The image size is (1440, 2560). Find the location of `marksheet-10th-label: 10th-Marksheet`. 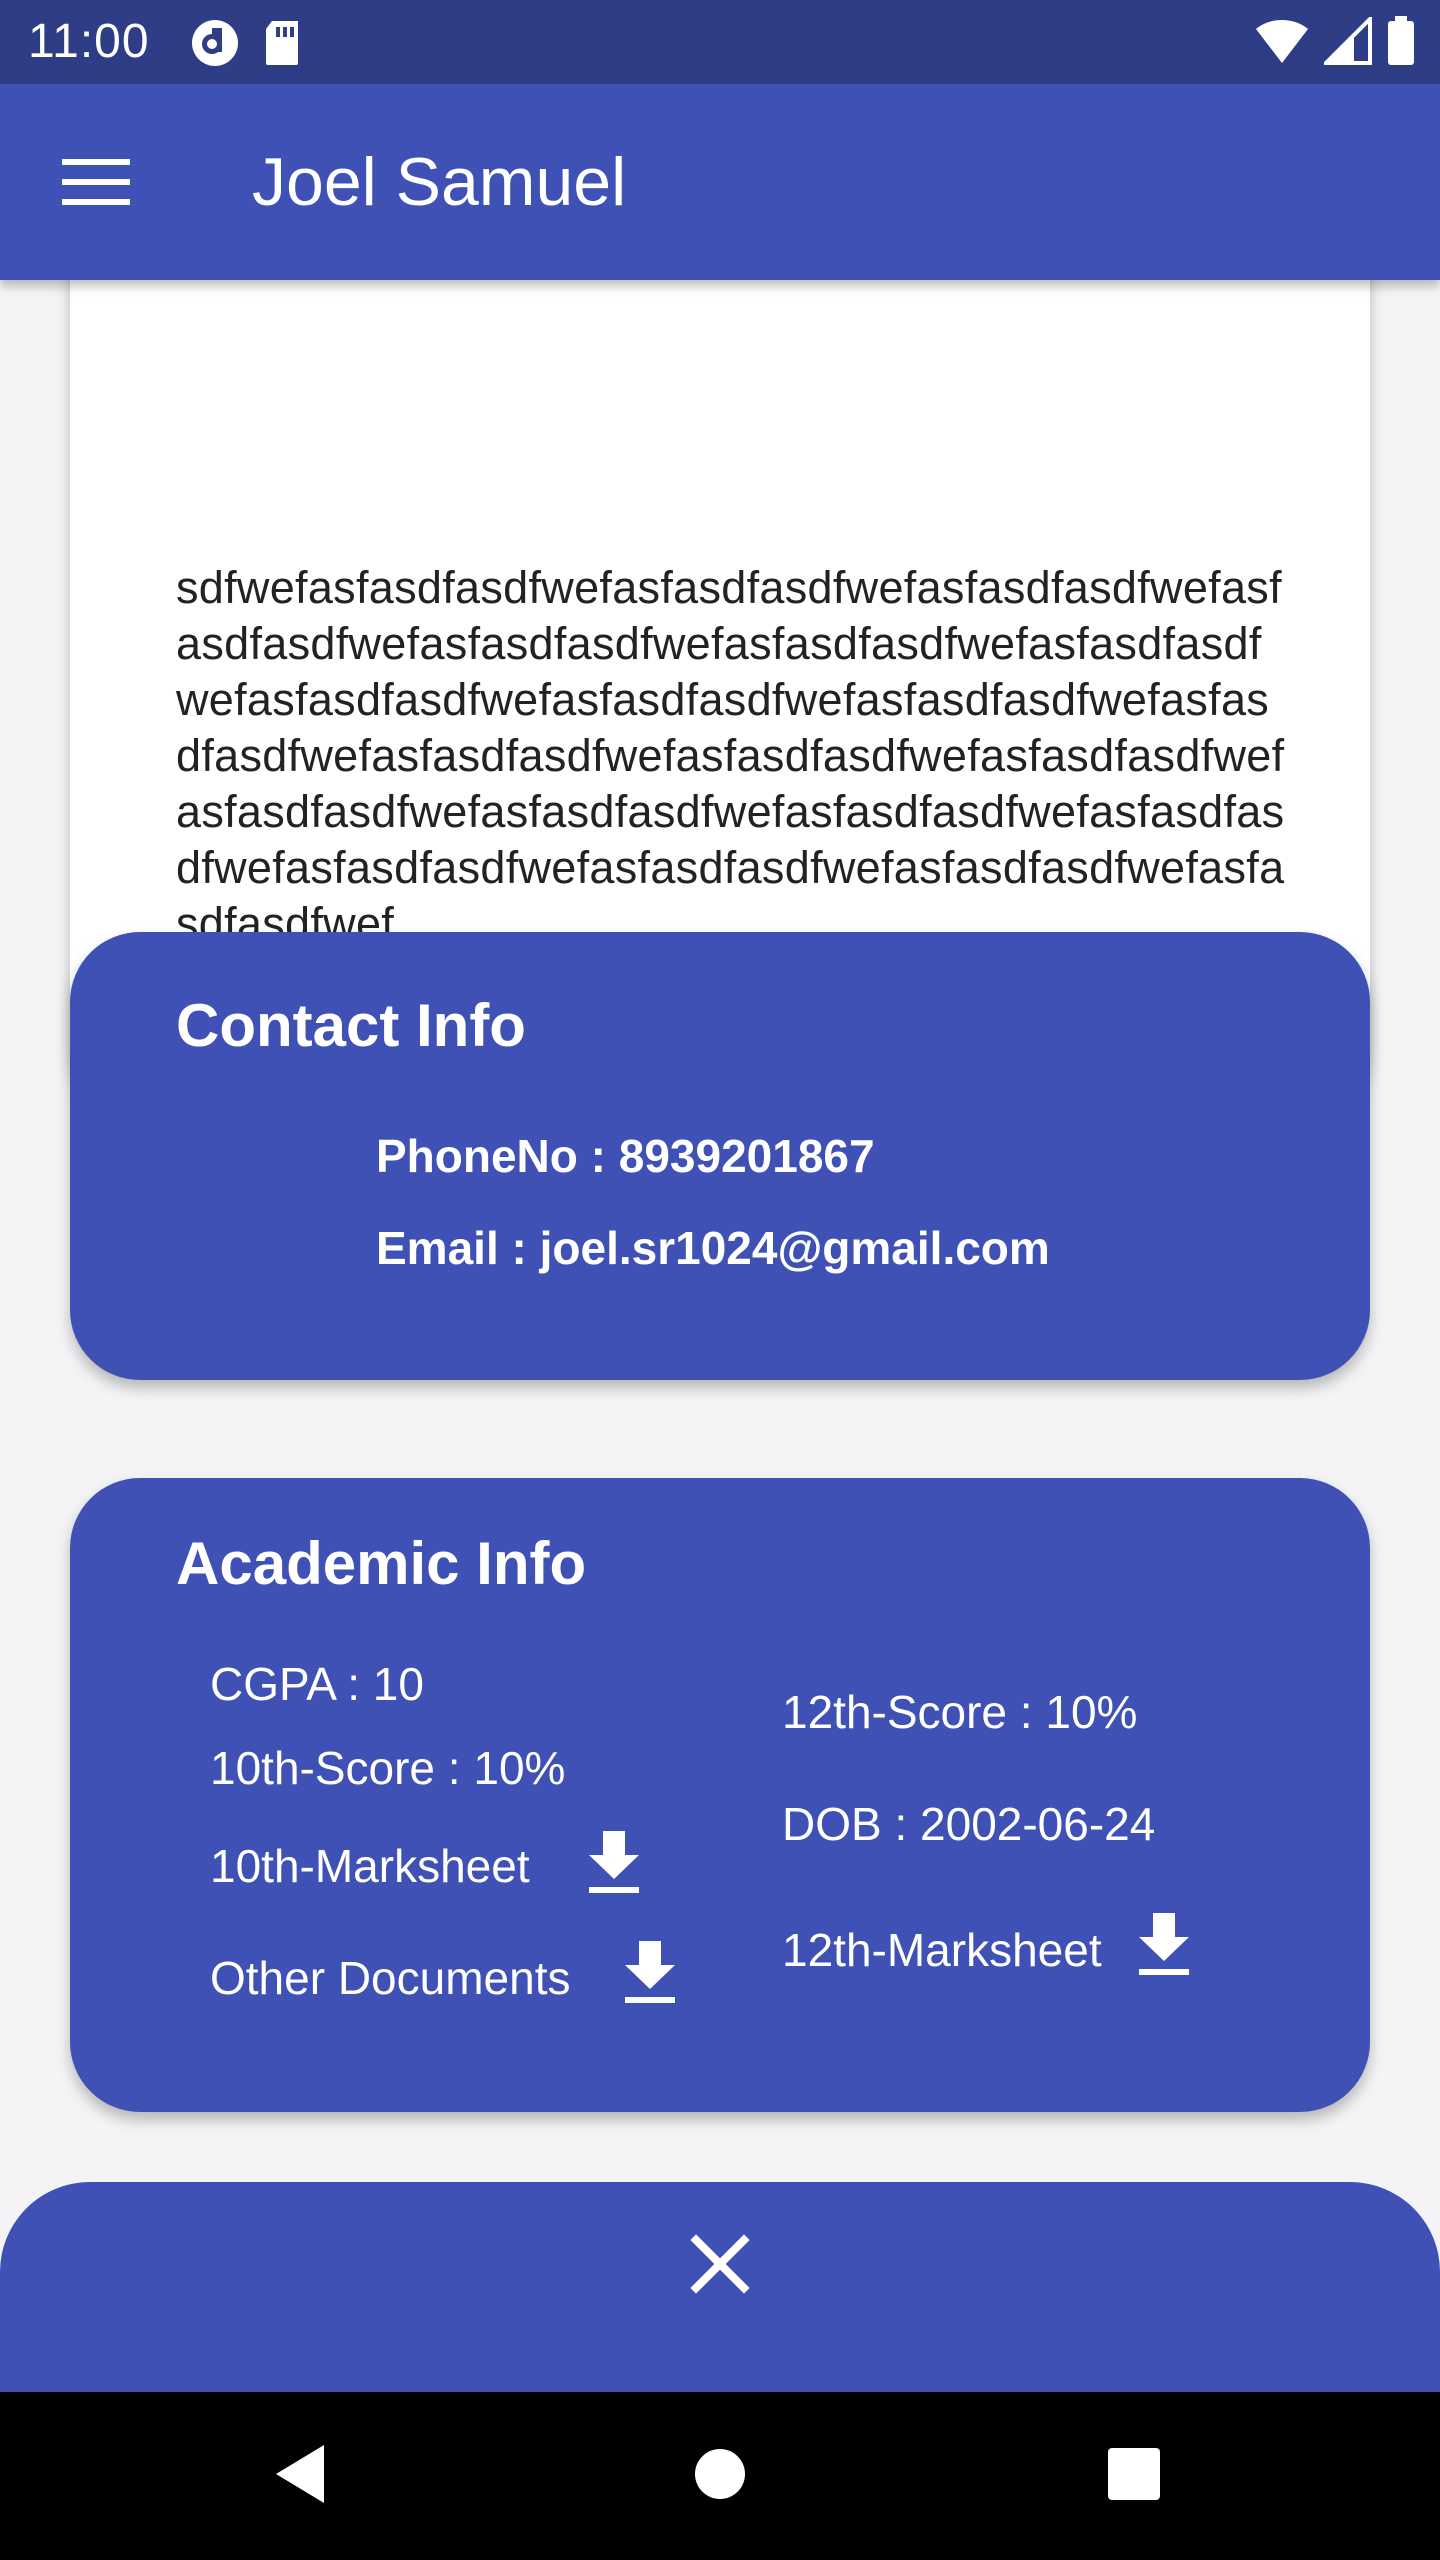

marksheet-10th-label: 10th-Marksheet is located at coordinates (370, 1866).